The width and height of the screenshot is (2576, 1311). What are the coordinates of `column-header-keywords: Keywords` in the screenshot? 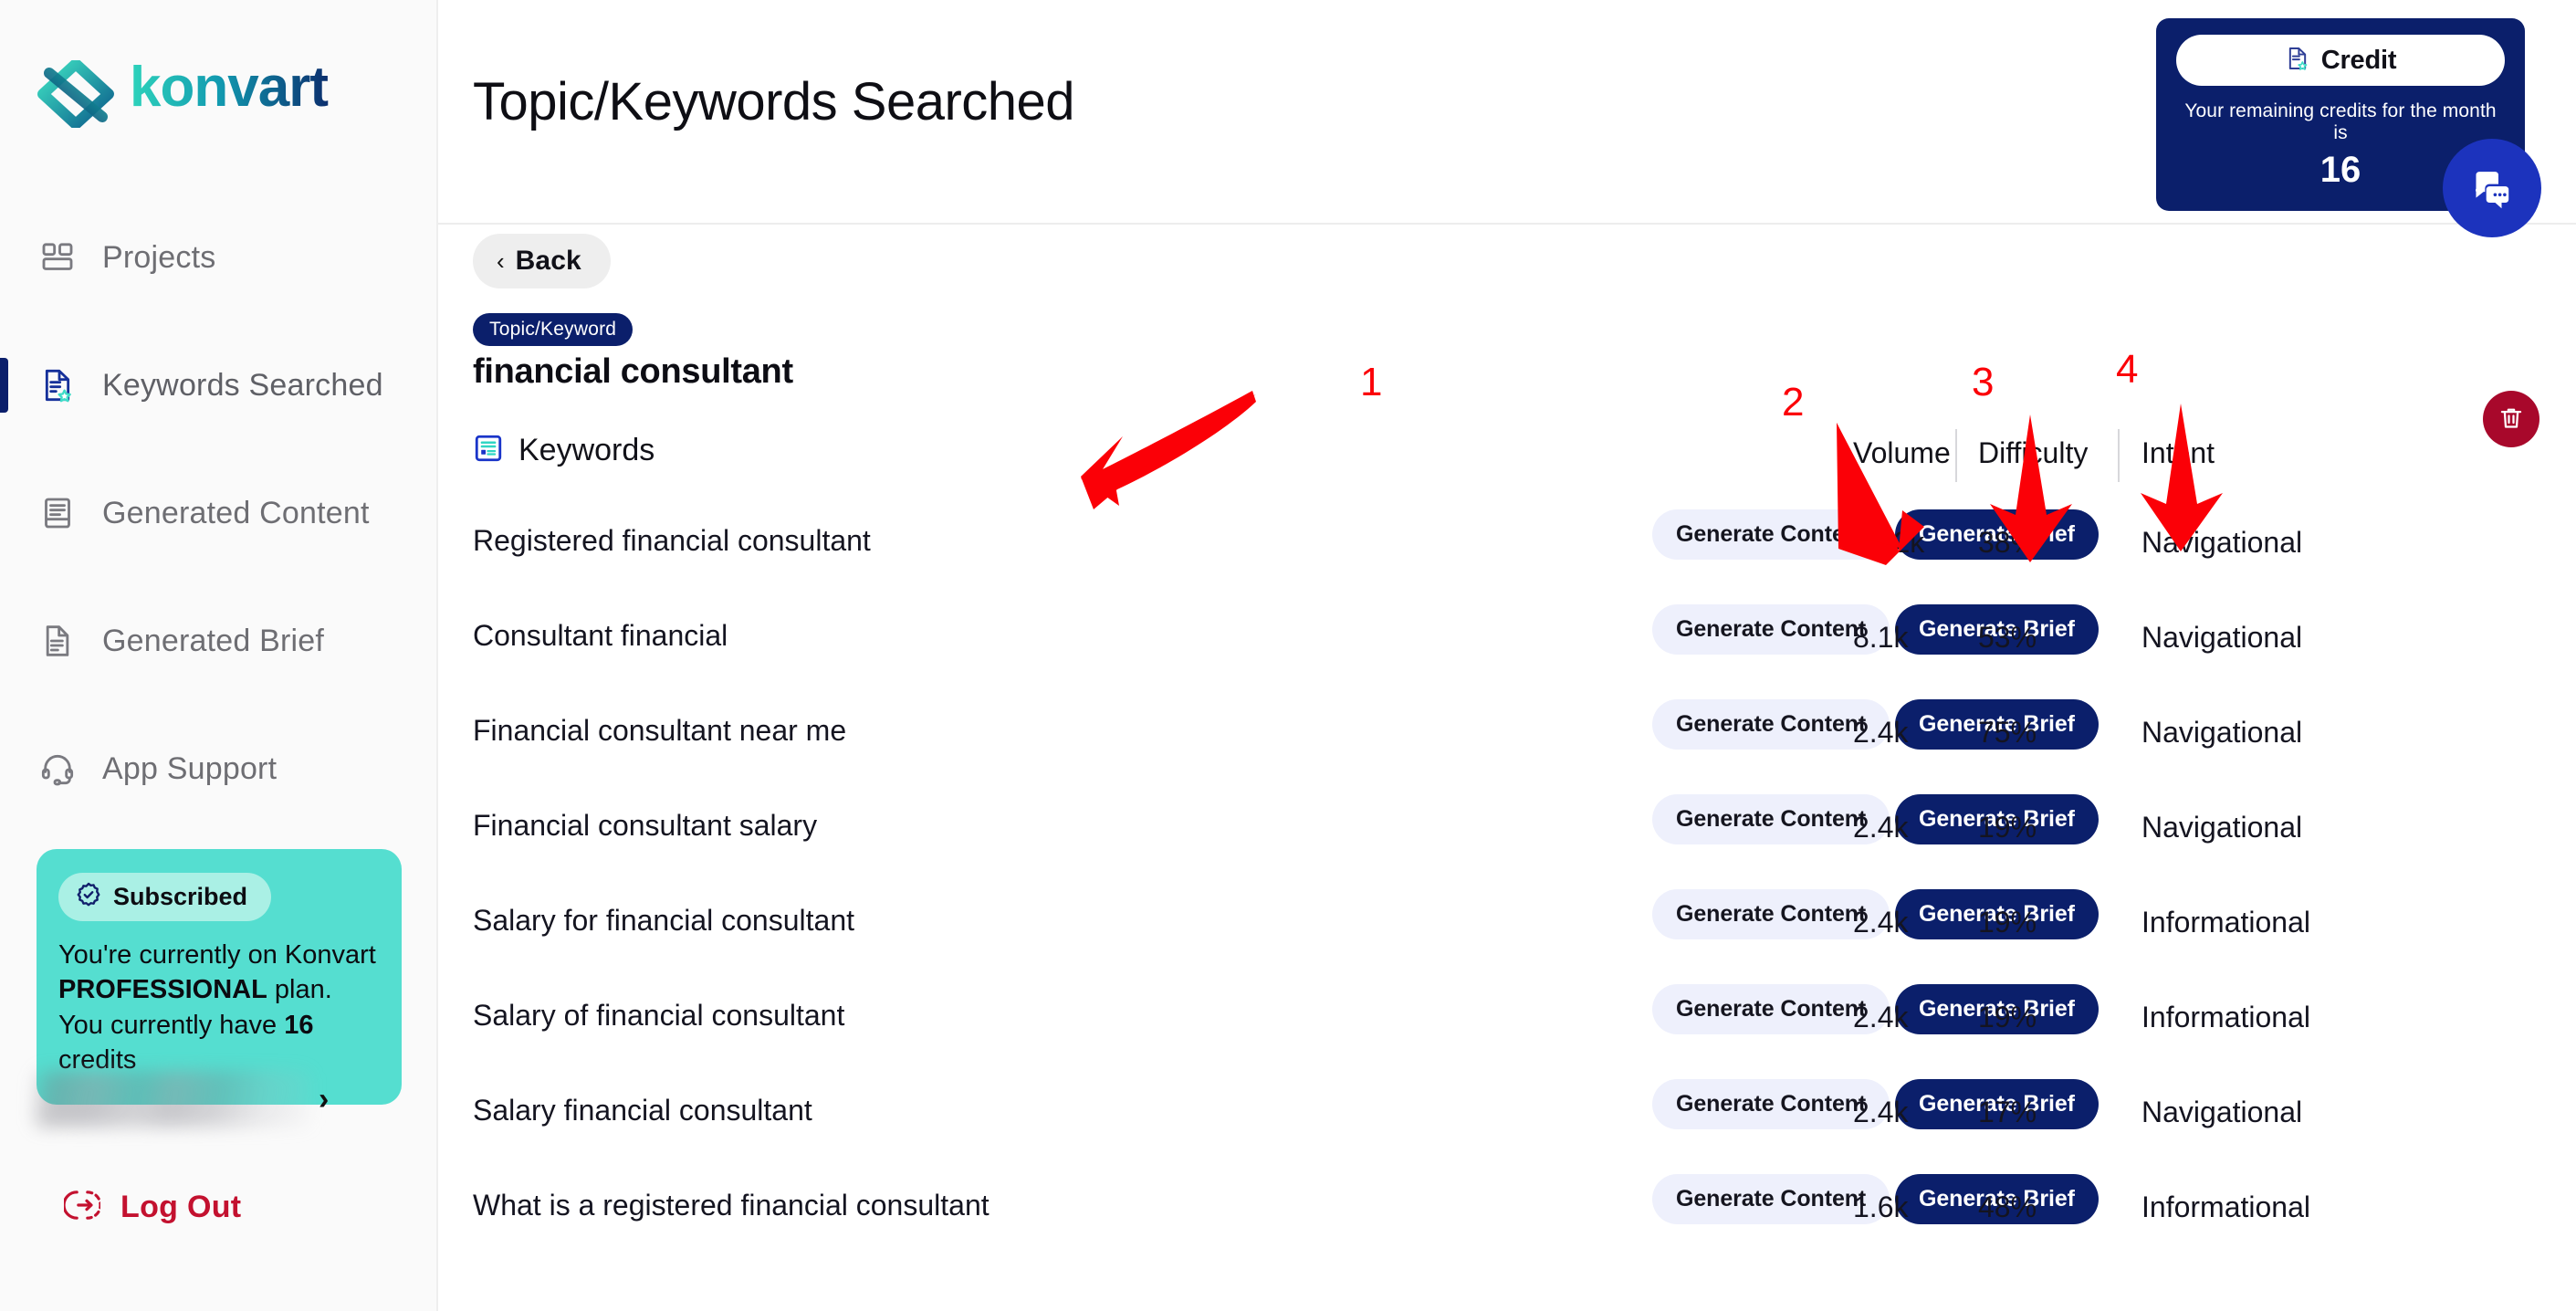 It's located at (563, 450).